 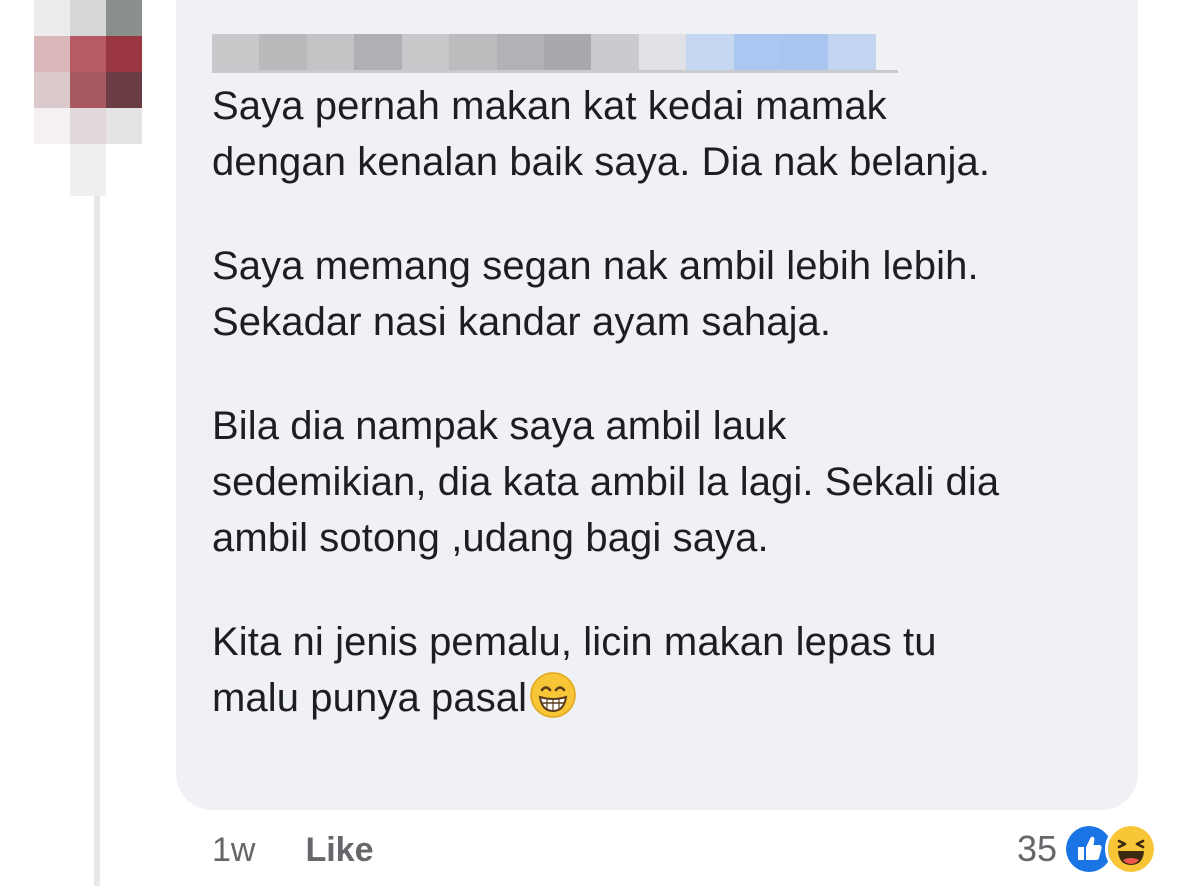 What do you see at coordinates (1131, 849) in the screenshot?
I see `haha-icon` at bounding box center [1131, 849].